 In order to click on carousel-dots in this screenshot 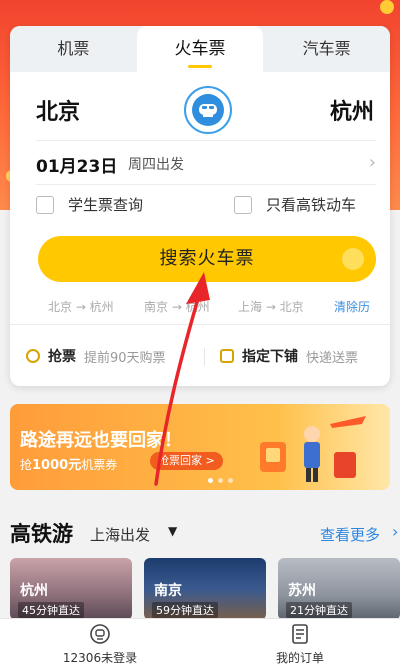, I will do `click(220, 480)`.